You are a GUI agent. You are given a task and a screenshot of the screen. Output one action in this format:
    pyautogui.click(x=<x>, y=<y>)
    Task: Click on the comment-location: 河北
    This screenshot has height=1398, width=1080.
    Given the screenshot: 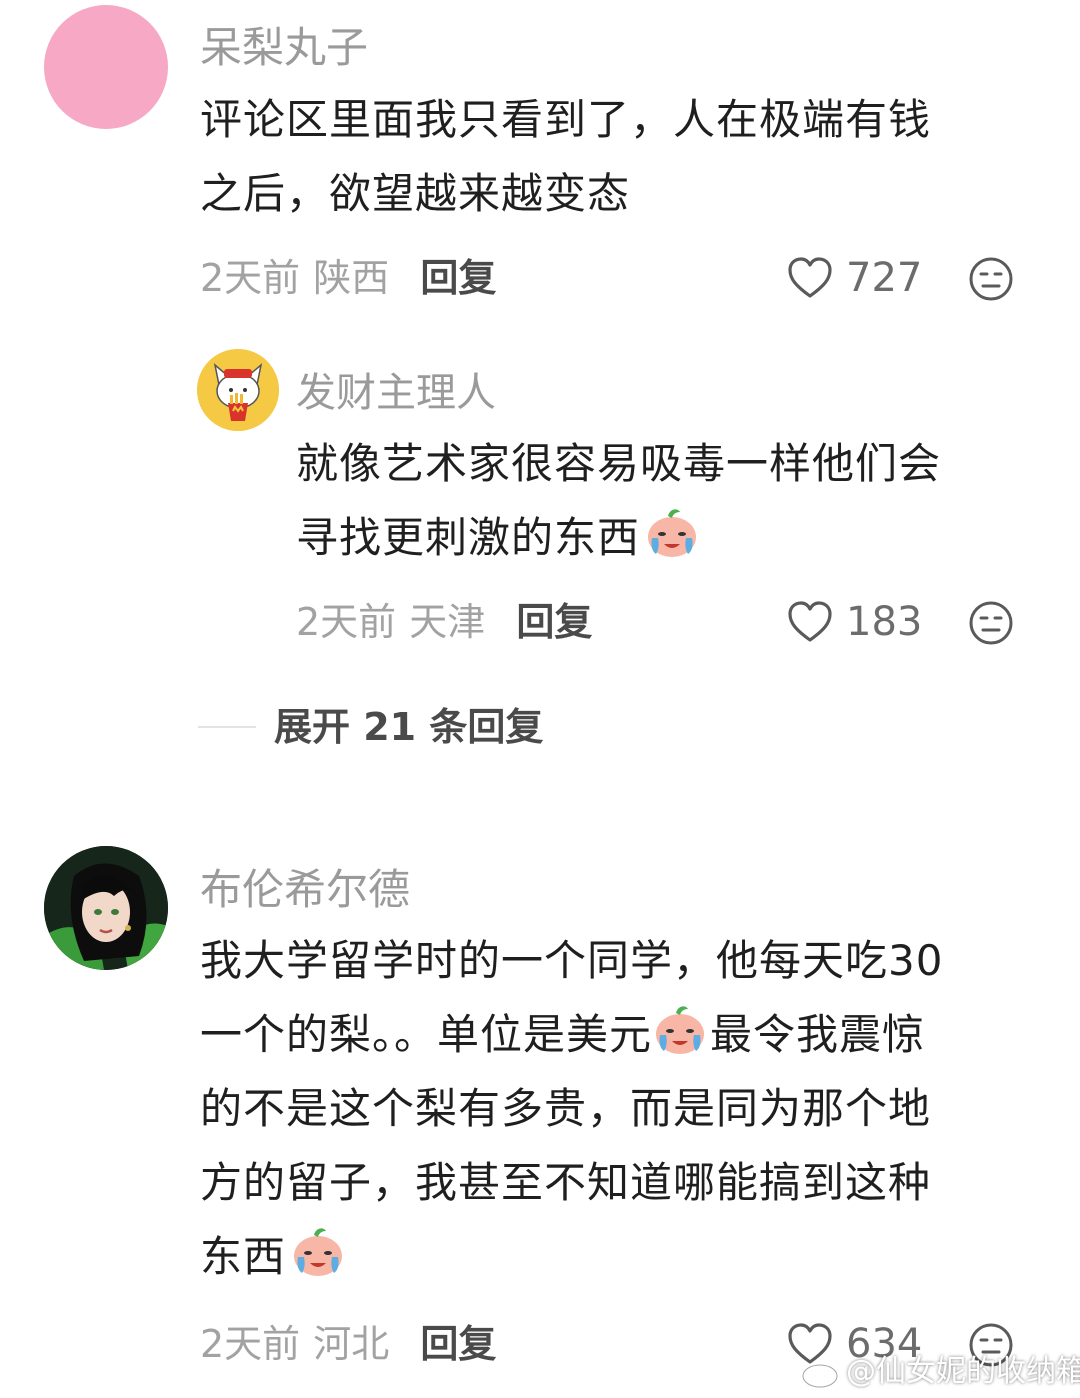 What is the action you would take?
    pyautogui.click(x=351, y=1344)
    